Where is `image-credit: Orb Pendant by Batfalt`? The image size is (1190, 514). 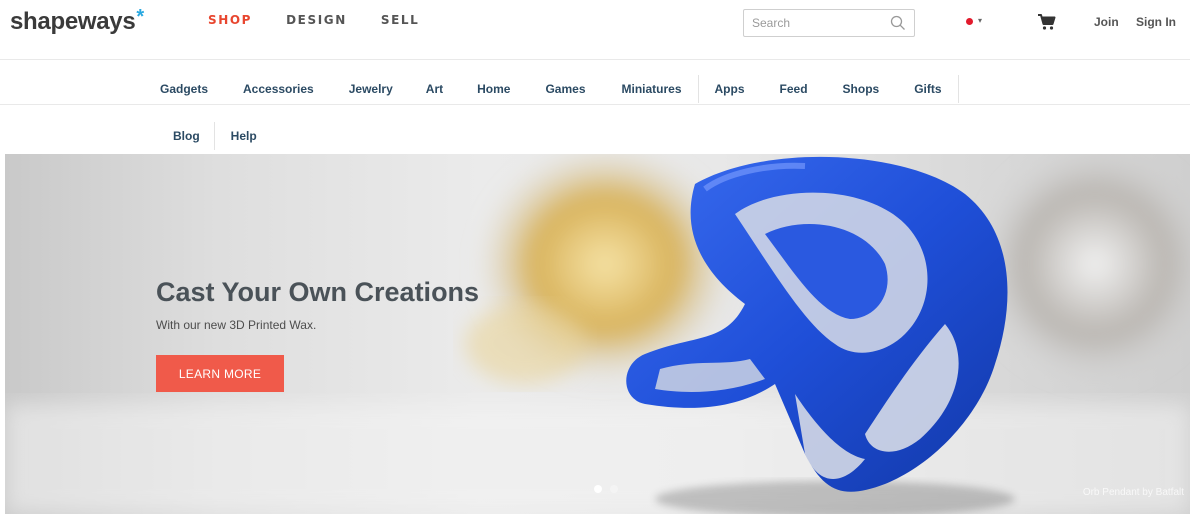
image-credit: Orb Pendant by Batfalt is located at coordinates (1133, 492).